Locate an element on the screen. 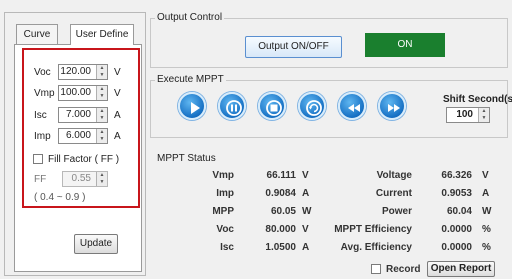 The height and width of the screenshot is (279, 512). voc-input: 120.00 ▲ ▼ is located at coordinates (83, 72).